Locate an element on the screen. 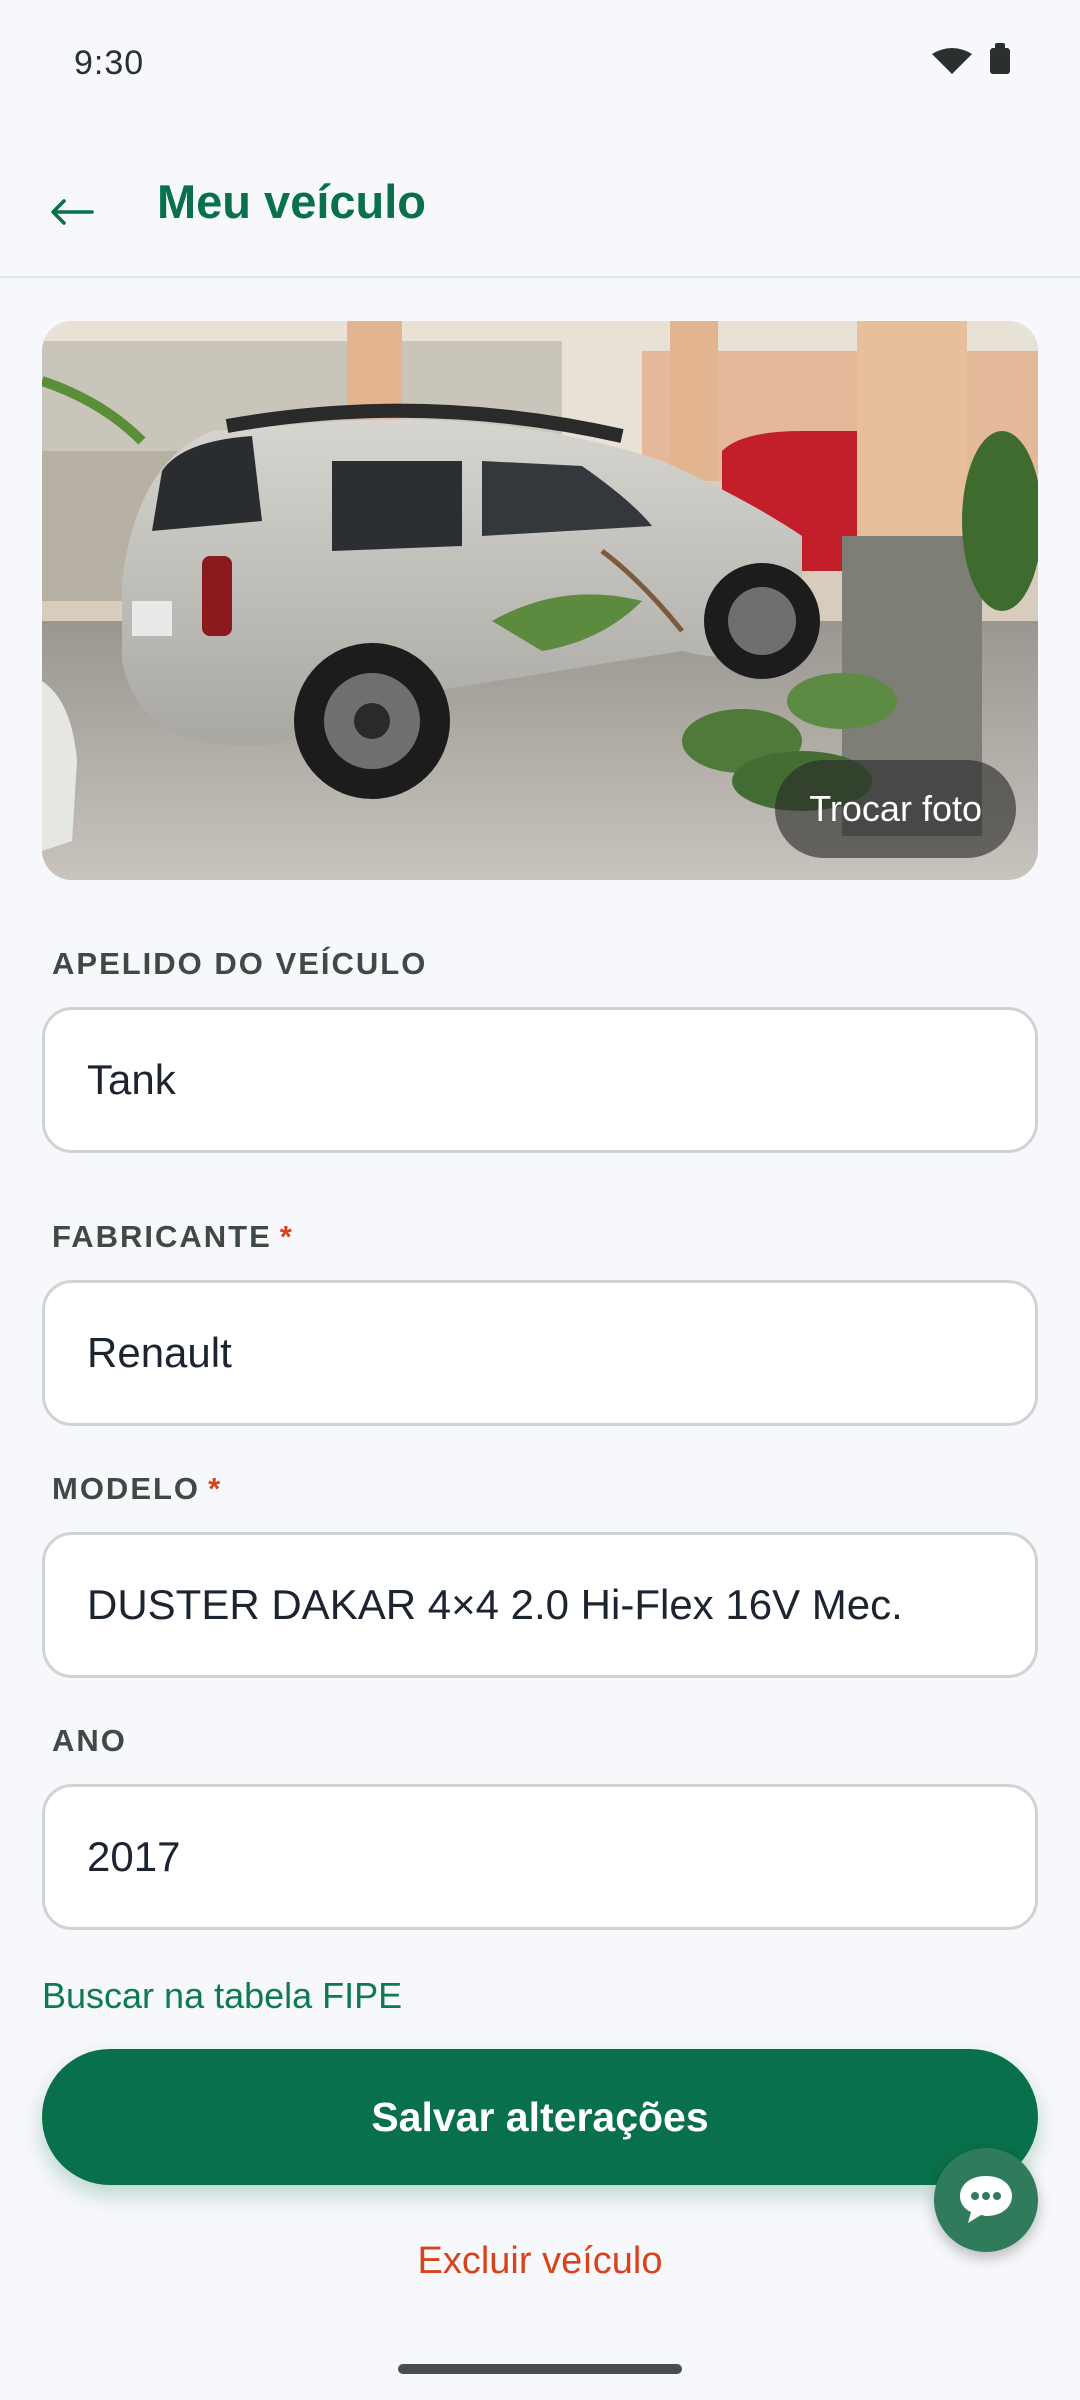 This screenshot has width=1080, height=2400. page-title: Meu veículo is located at coordinates (292, 201).